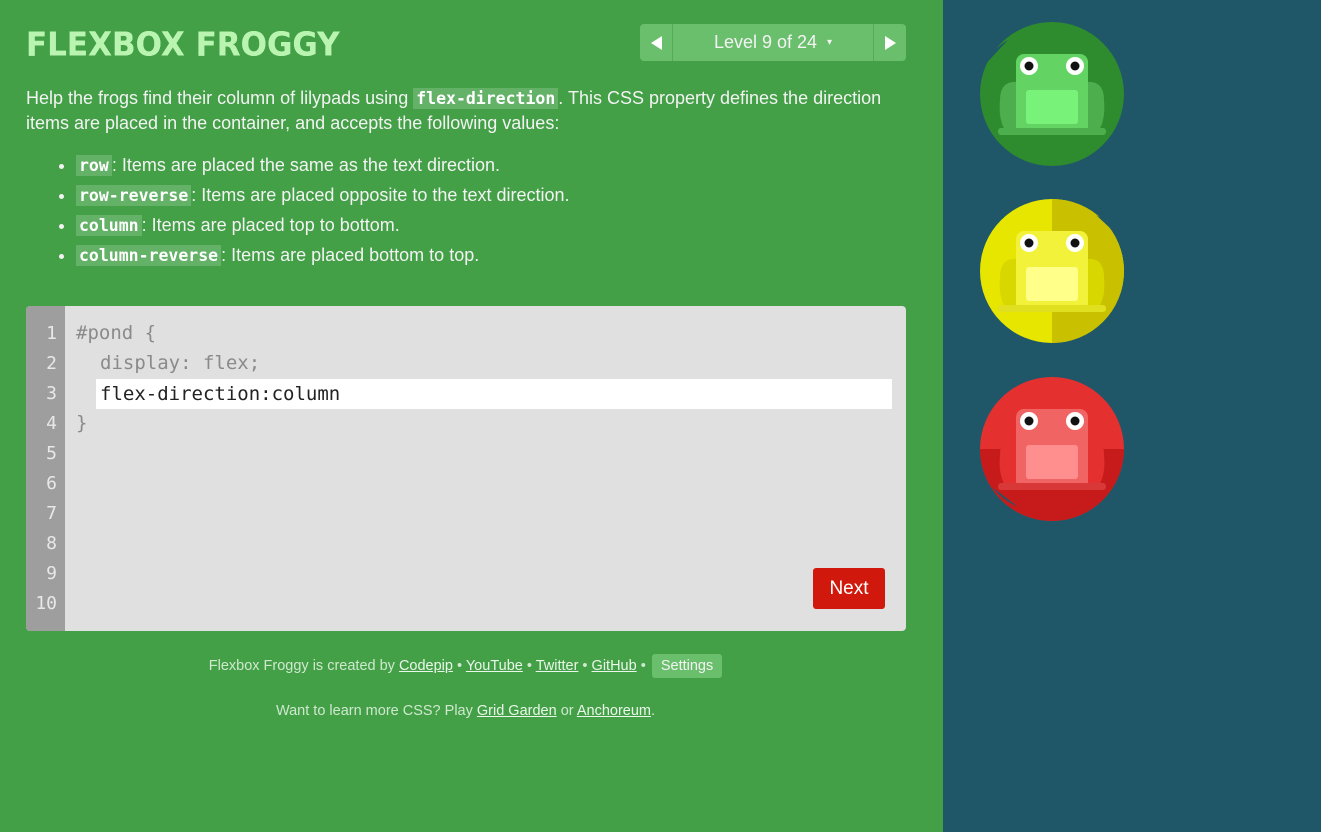 This screenshot has height=832, width=1321. I want to click on value-code: row, so click(94, 165).